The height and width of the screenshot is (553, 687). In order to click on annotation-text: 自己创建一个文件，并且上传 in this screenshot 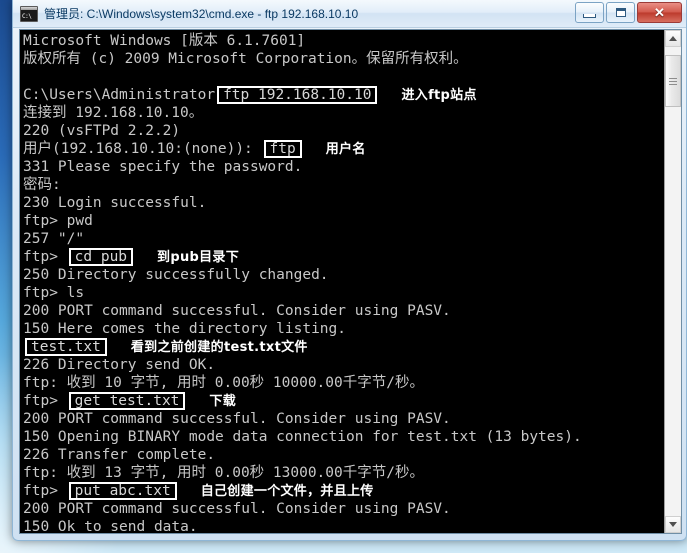, I will do `click(287, 491)`.